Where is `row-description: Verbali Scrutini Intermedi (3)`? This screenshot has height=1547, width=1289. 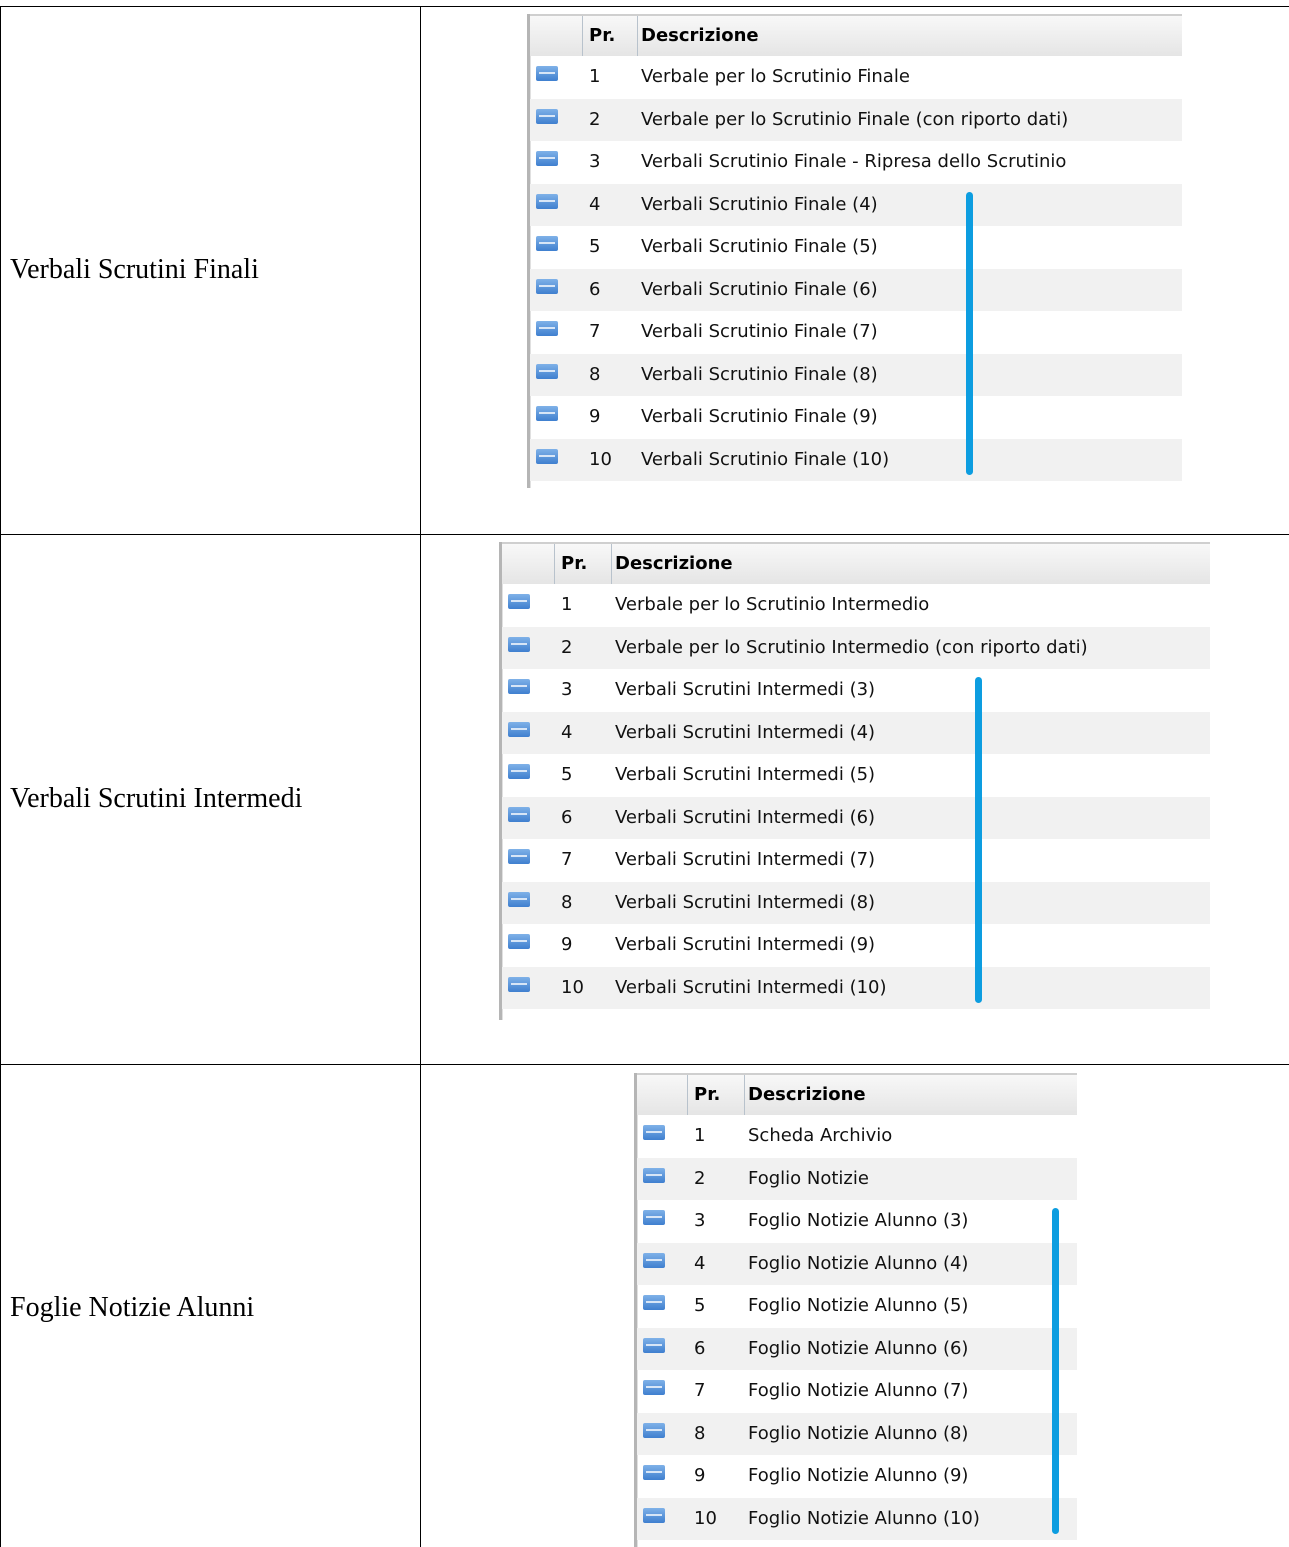 row-description: Verbali Scrutini Intermedi (3) is located at coordinates (745, 690).